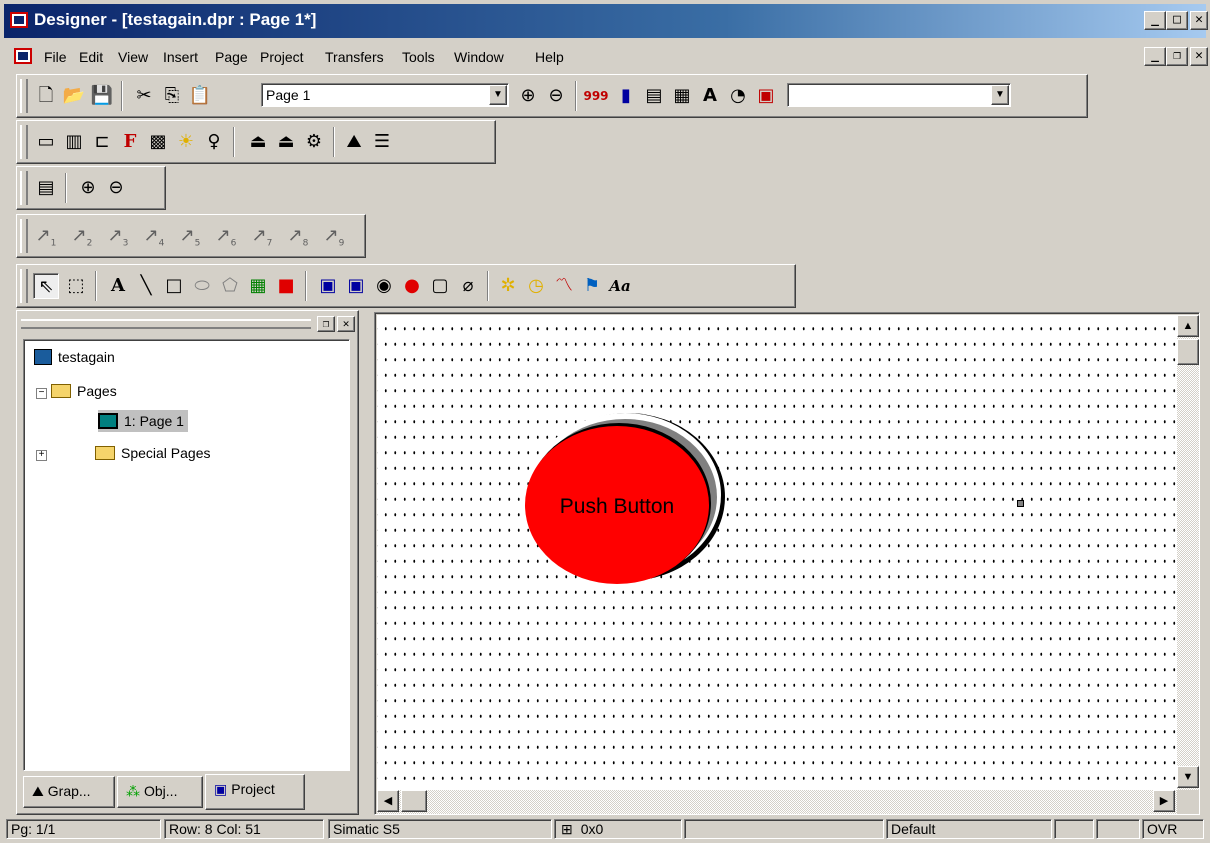  Describe the element at coordinates (298, 236) in the screenshot. I see `tool-8-icon: ↗8` at that location.